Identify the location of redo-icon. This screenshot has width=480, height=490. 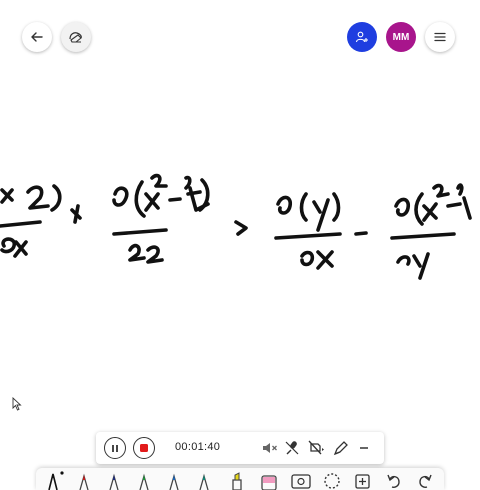
(425, 481).